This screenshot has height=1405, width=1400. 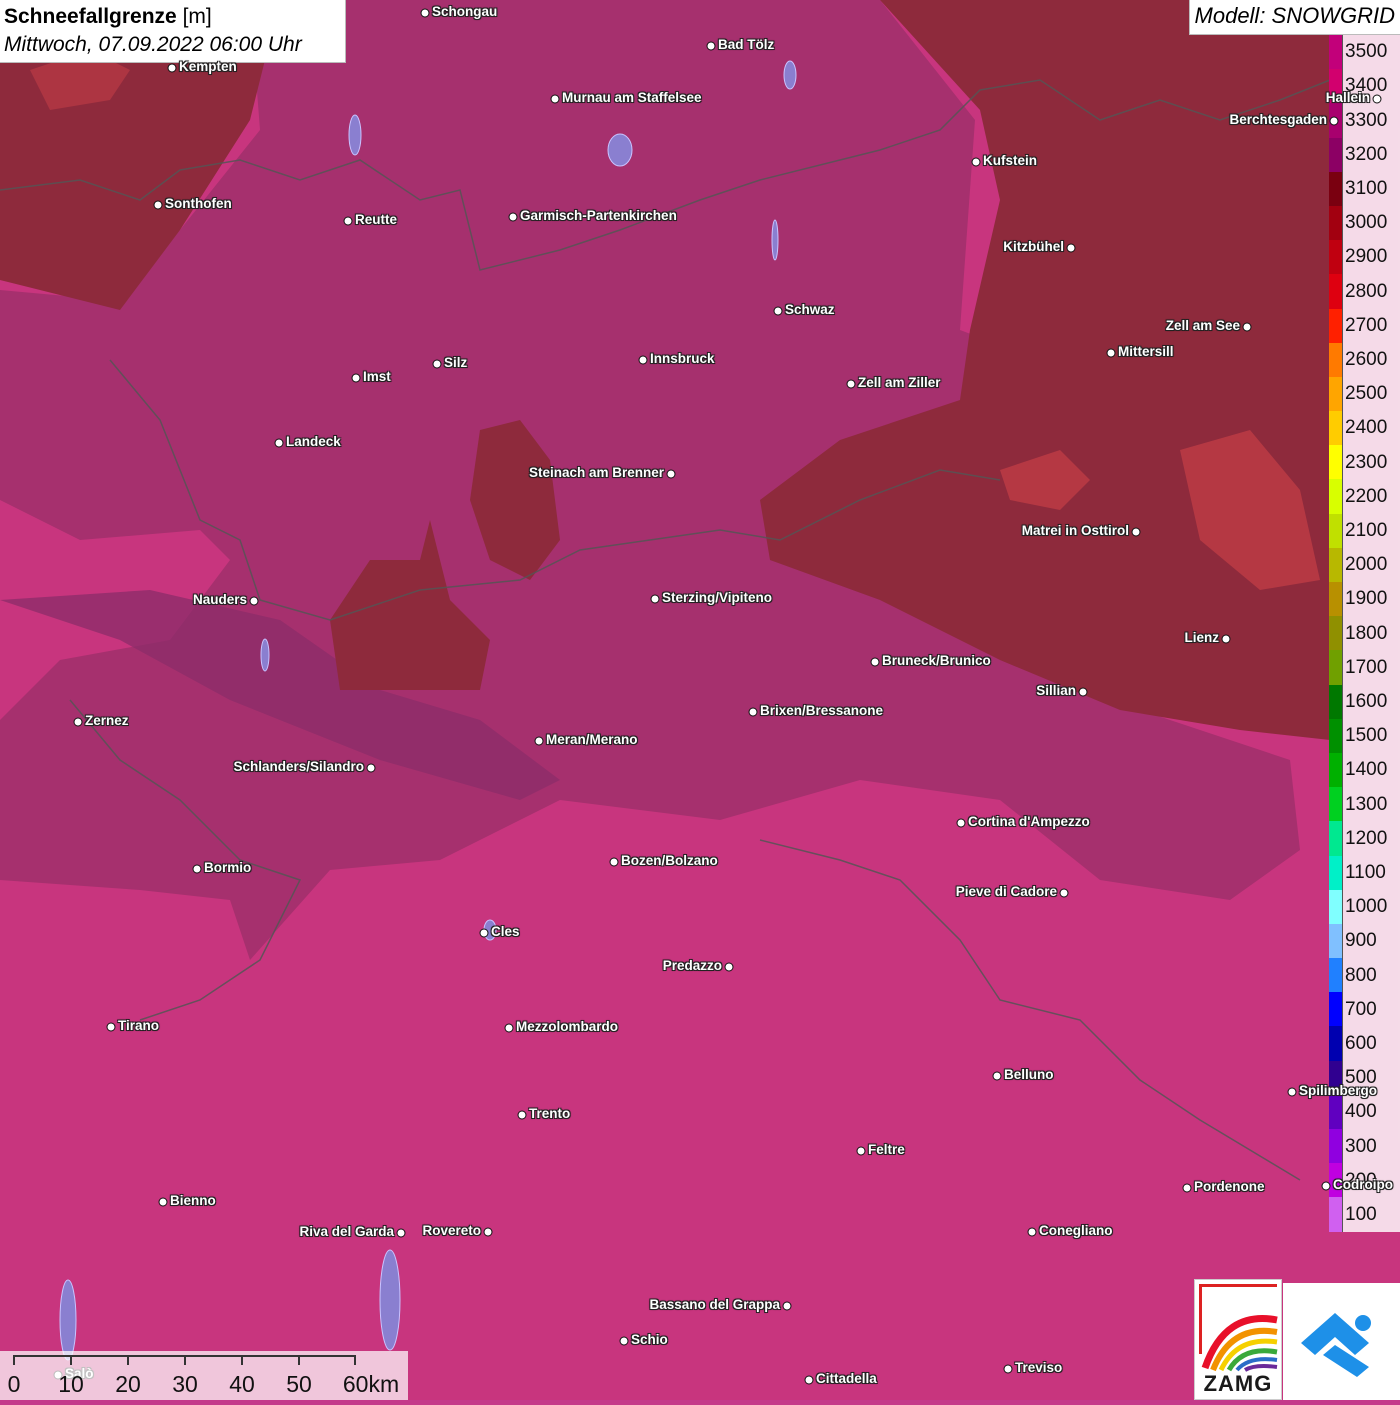 I want to click on city-label: Sterzing/Vipiteno, so click(x=717, y=597).